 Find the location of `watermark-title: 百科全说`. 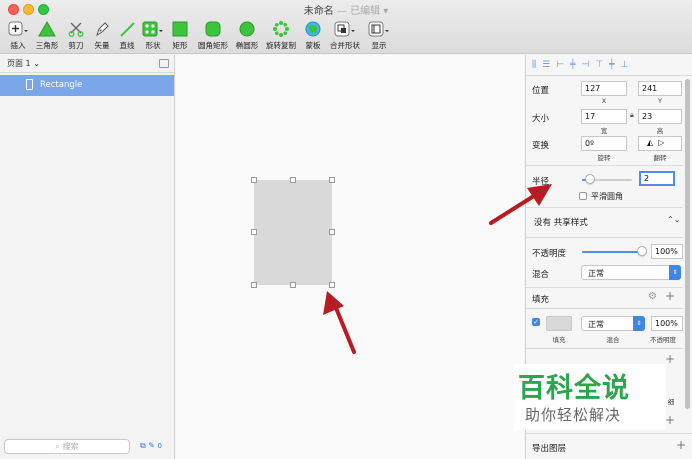

watermark-title: 百科全说 is located at coordinates (574, 388).